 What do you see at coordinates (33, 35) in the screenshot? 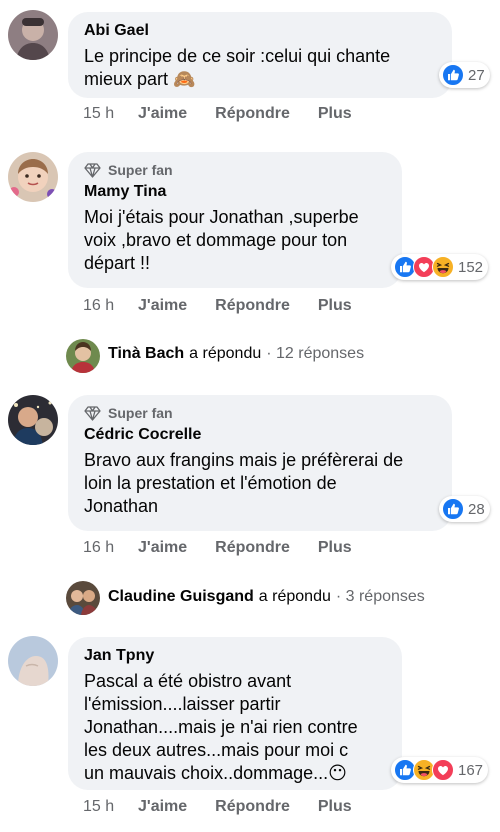
I see `avatar-abi-gael` at bounding box center [33, 35].